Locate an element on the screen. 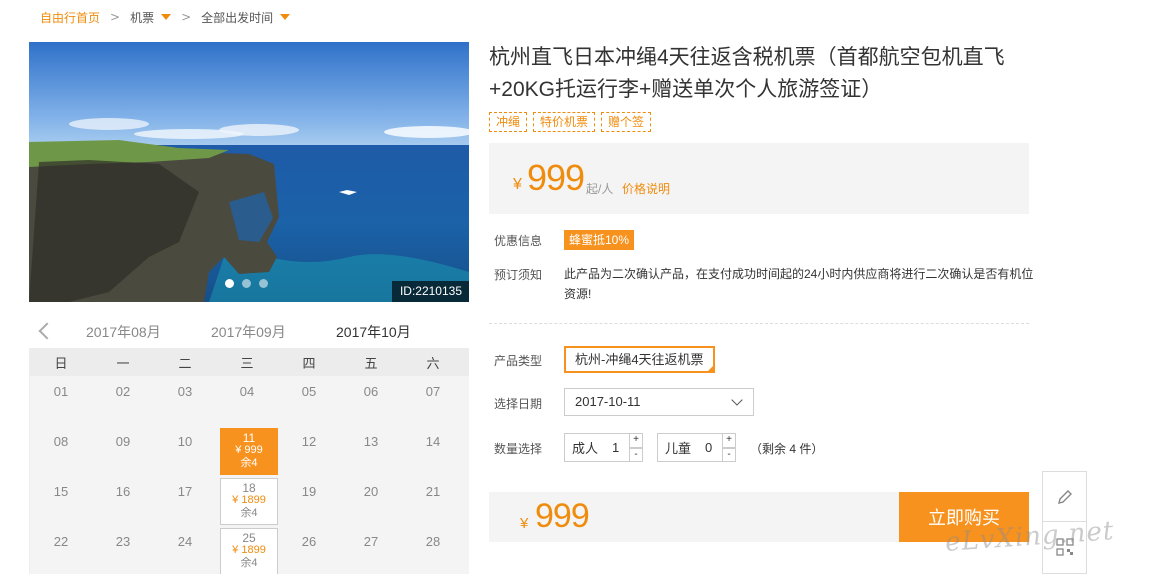  calendar-day: 18 ¥ 1899 余4 is located at coordinates (247, 501).